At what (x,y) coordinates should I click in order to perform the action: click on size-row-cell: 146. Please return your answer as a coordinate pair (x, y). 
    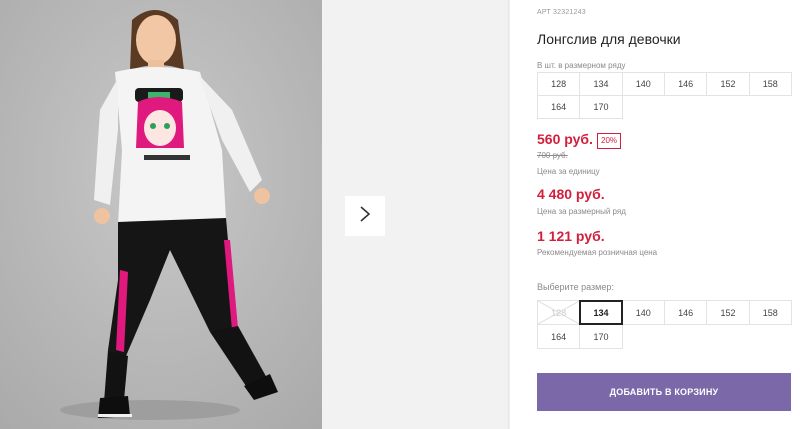
    Looking at the image, I should click on (685, 84).